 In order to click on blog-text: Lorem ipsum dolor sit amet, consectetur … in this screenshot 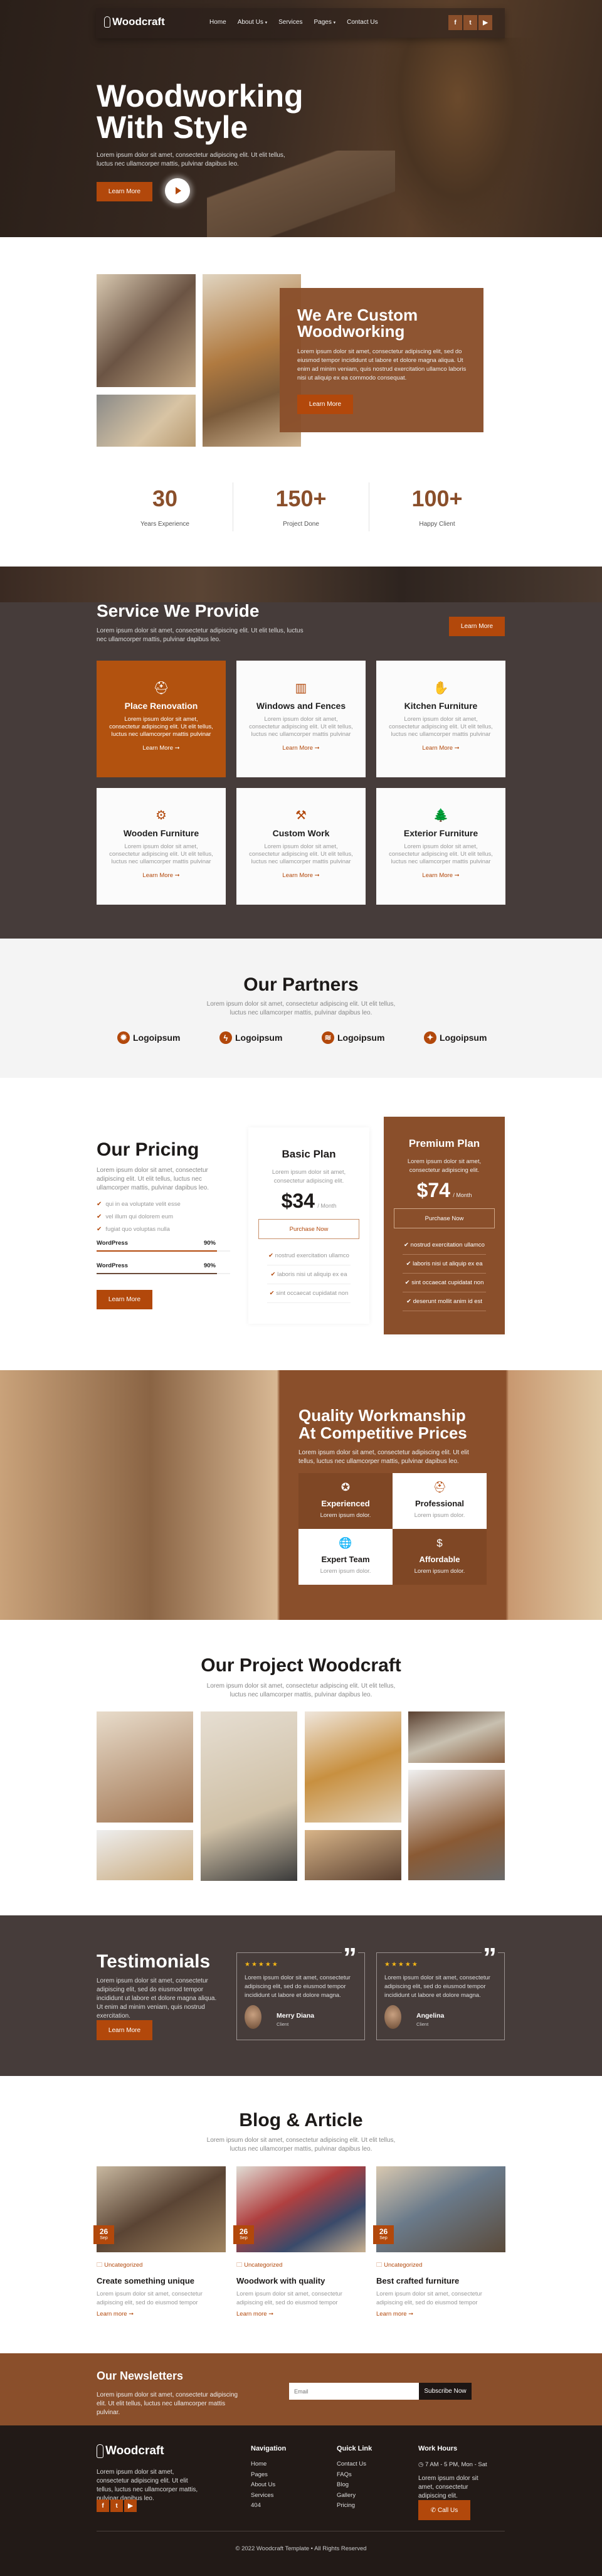, I will do `click(301, 2145)`.